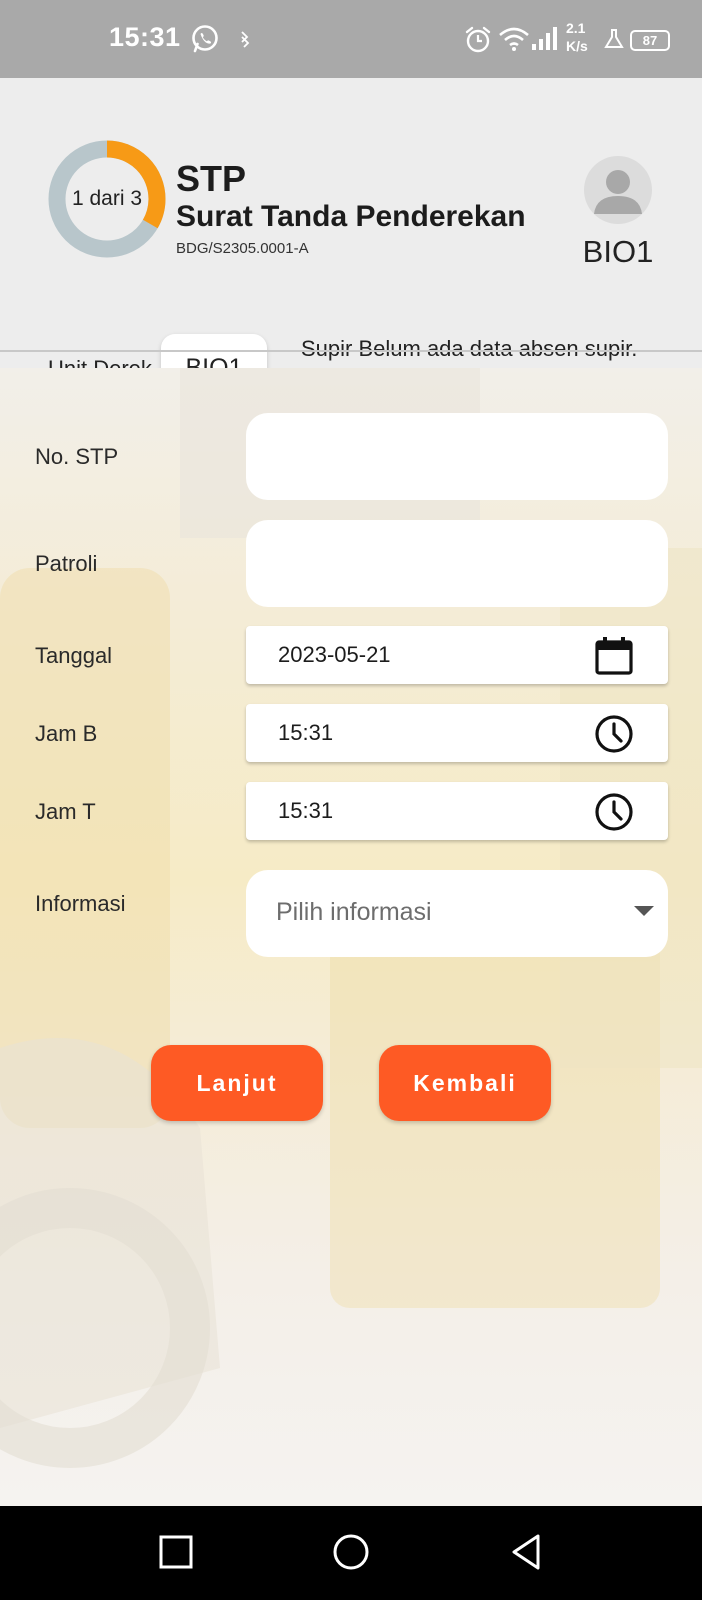  What do you see at coordinates (644, 911) in the screenshot?
I see `chevron-down-icon` at bounding box center [644, 911].